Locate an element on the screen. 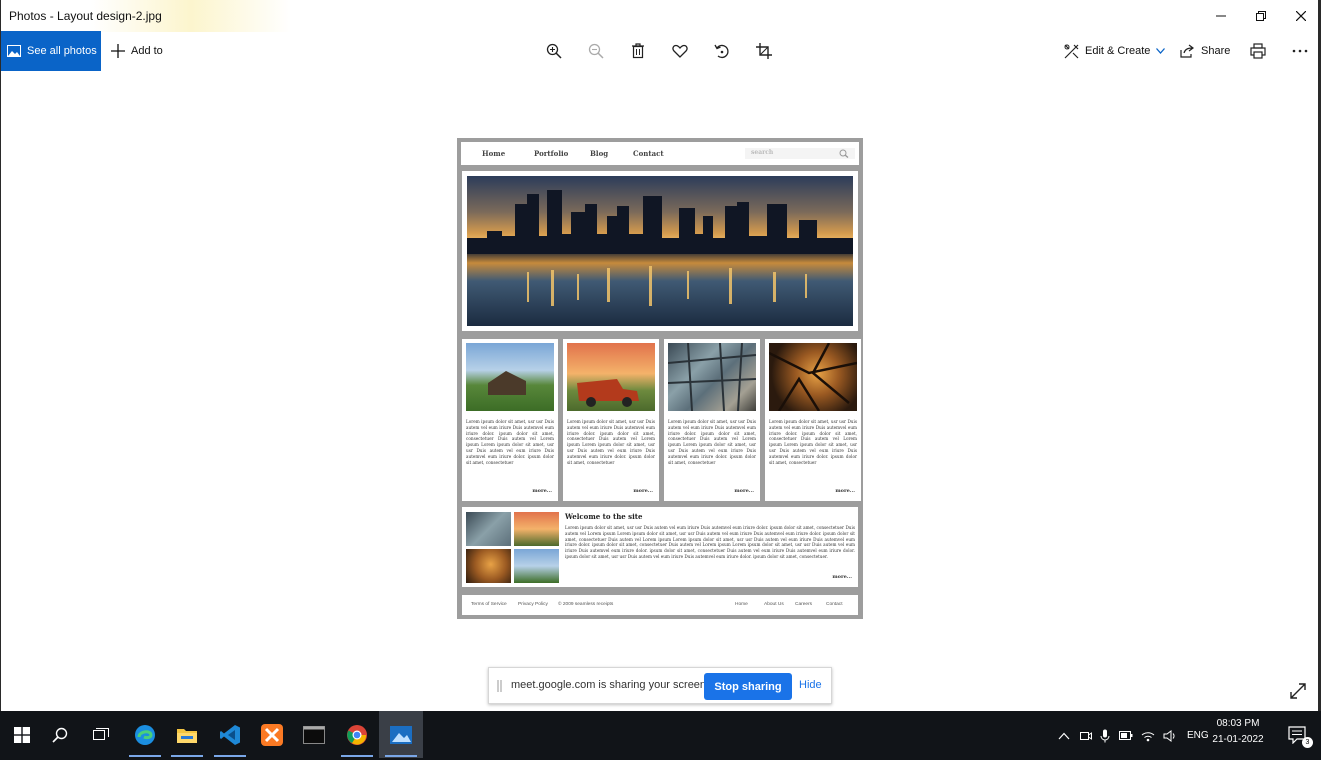 The height and width of the screenshot is (760, 1321). share-icon is located at coordinates (1187, 51).